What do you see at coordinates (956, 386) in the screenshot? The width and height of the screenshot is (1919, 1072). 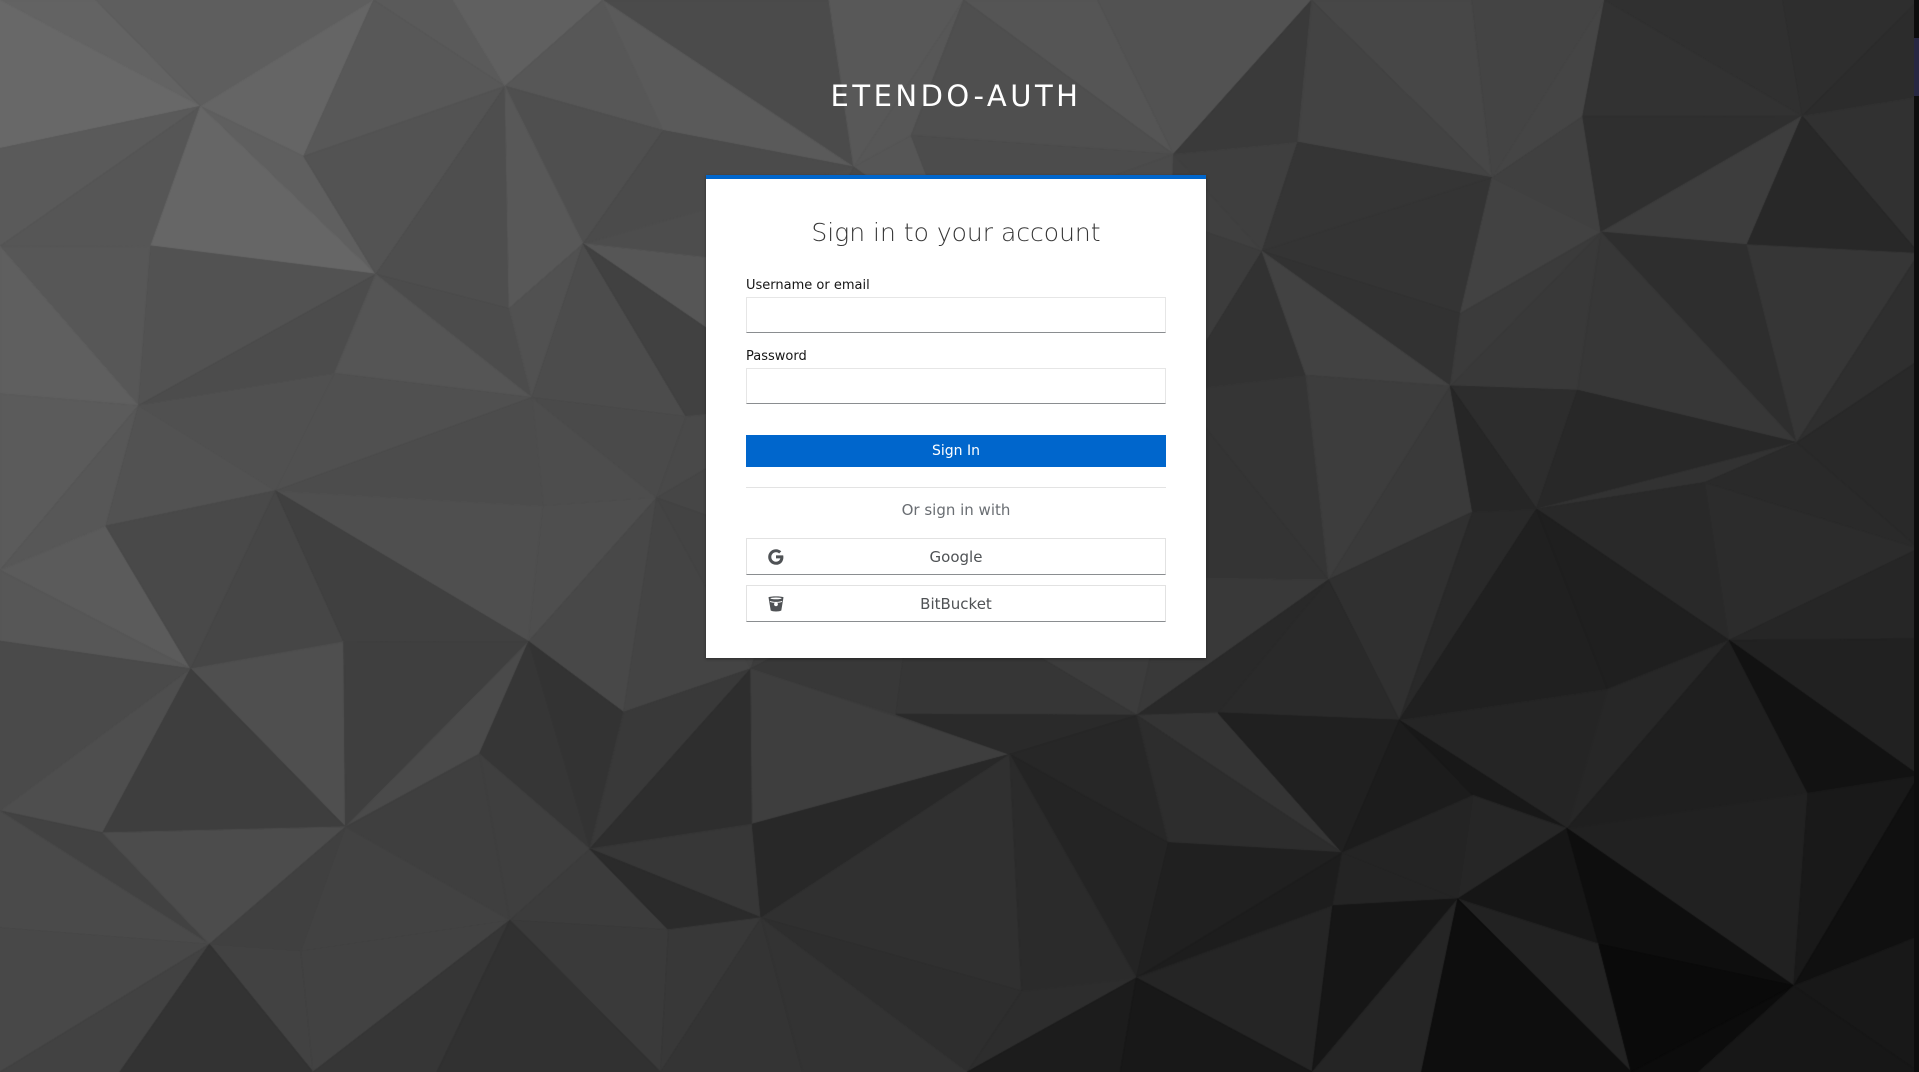 I see `password-input` at bounding box center [956, 386].